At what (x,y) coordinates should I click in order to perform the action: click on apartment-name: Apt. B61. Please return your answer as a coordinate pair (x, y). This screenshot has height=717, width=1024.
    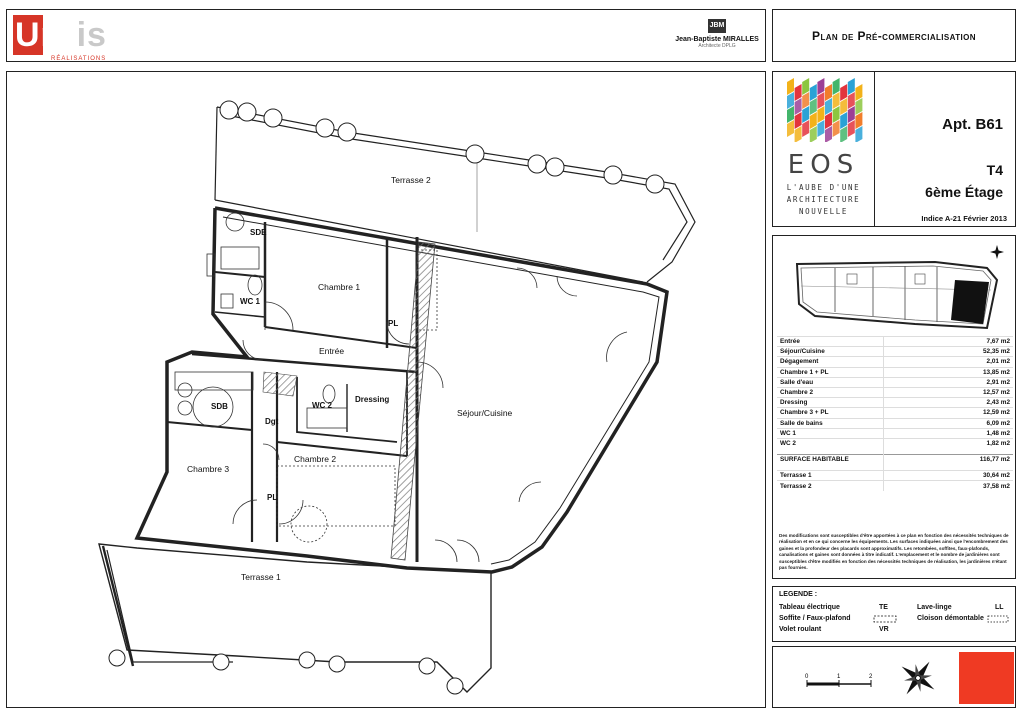
    Looking at the image, I should click on (972, 124).